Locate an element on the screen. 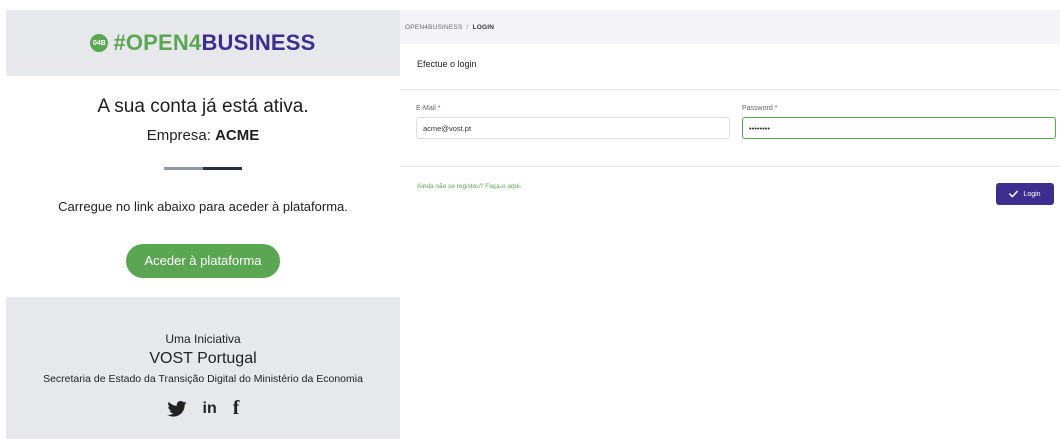 This screenshot has width=1060, height=439. login-form: E-Mail * Password * is located at coordinates (730, 122).